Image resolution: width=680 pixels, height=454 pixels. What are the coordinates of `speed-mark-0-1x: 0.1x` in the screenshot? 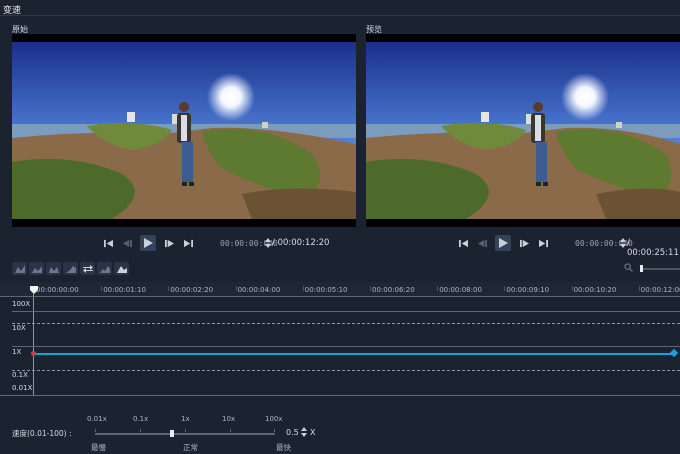 It's located at (141, 419).